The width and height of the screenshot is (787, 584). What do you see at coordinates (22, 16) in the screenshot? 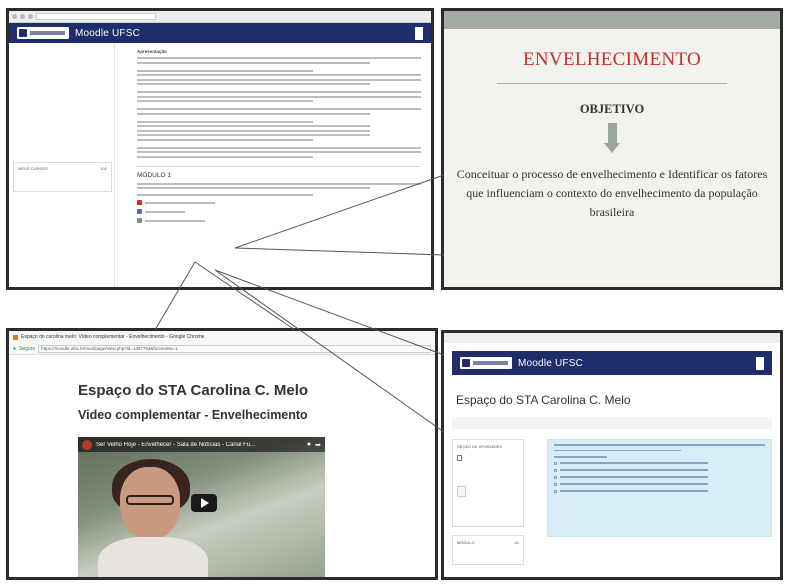
I see `forward-icon` at bounding box center [22, 16].